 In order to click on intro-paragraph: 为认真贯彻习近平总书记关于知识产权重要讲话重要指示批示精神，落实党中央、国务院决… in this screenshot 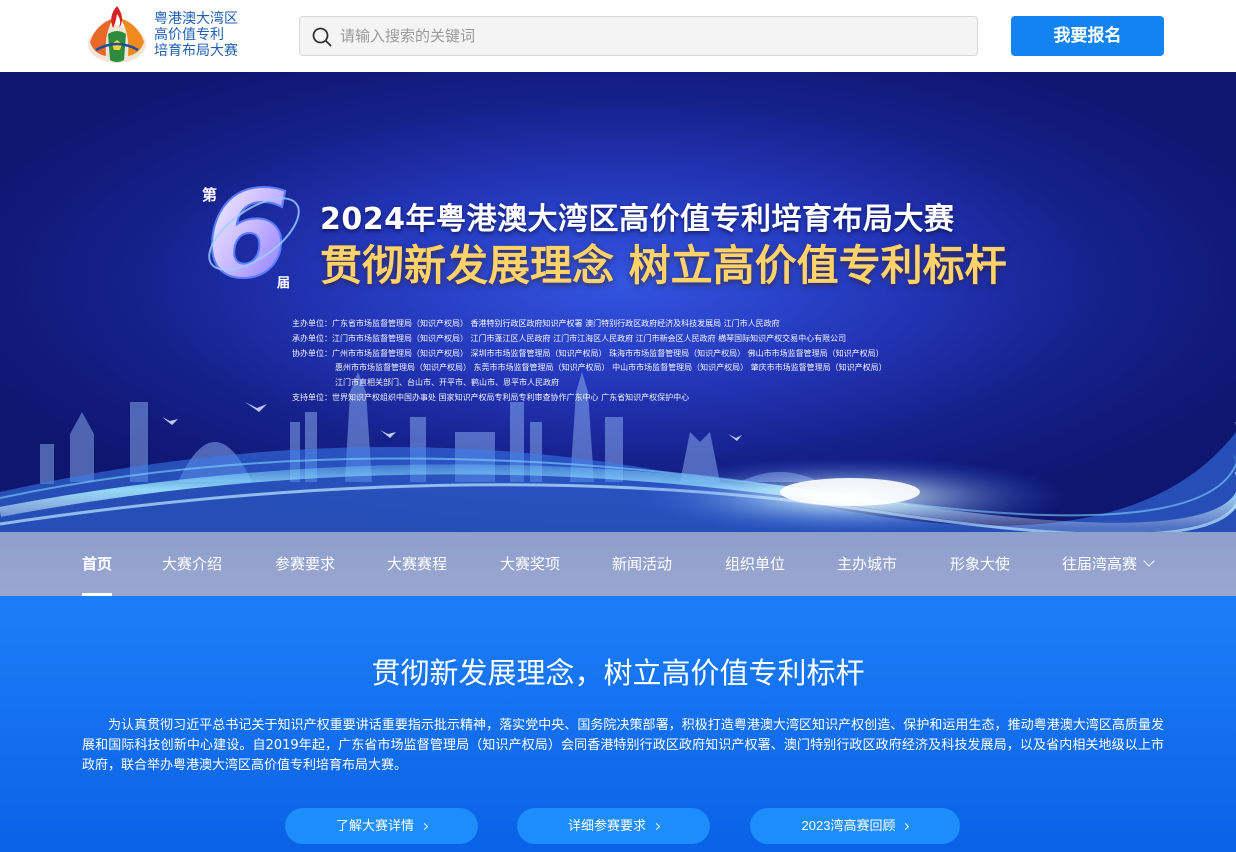, I will do `click(623, 745)`.